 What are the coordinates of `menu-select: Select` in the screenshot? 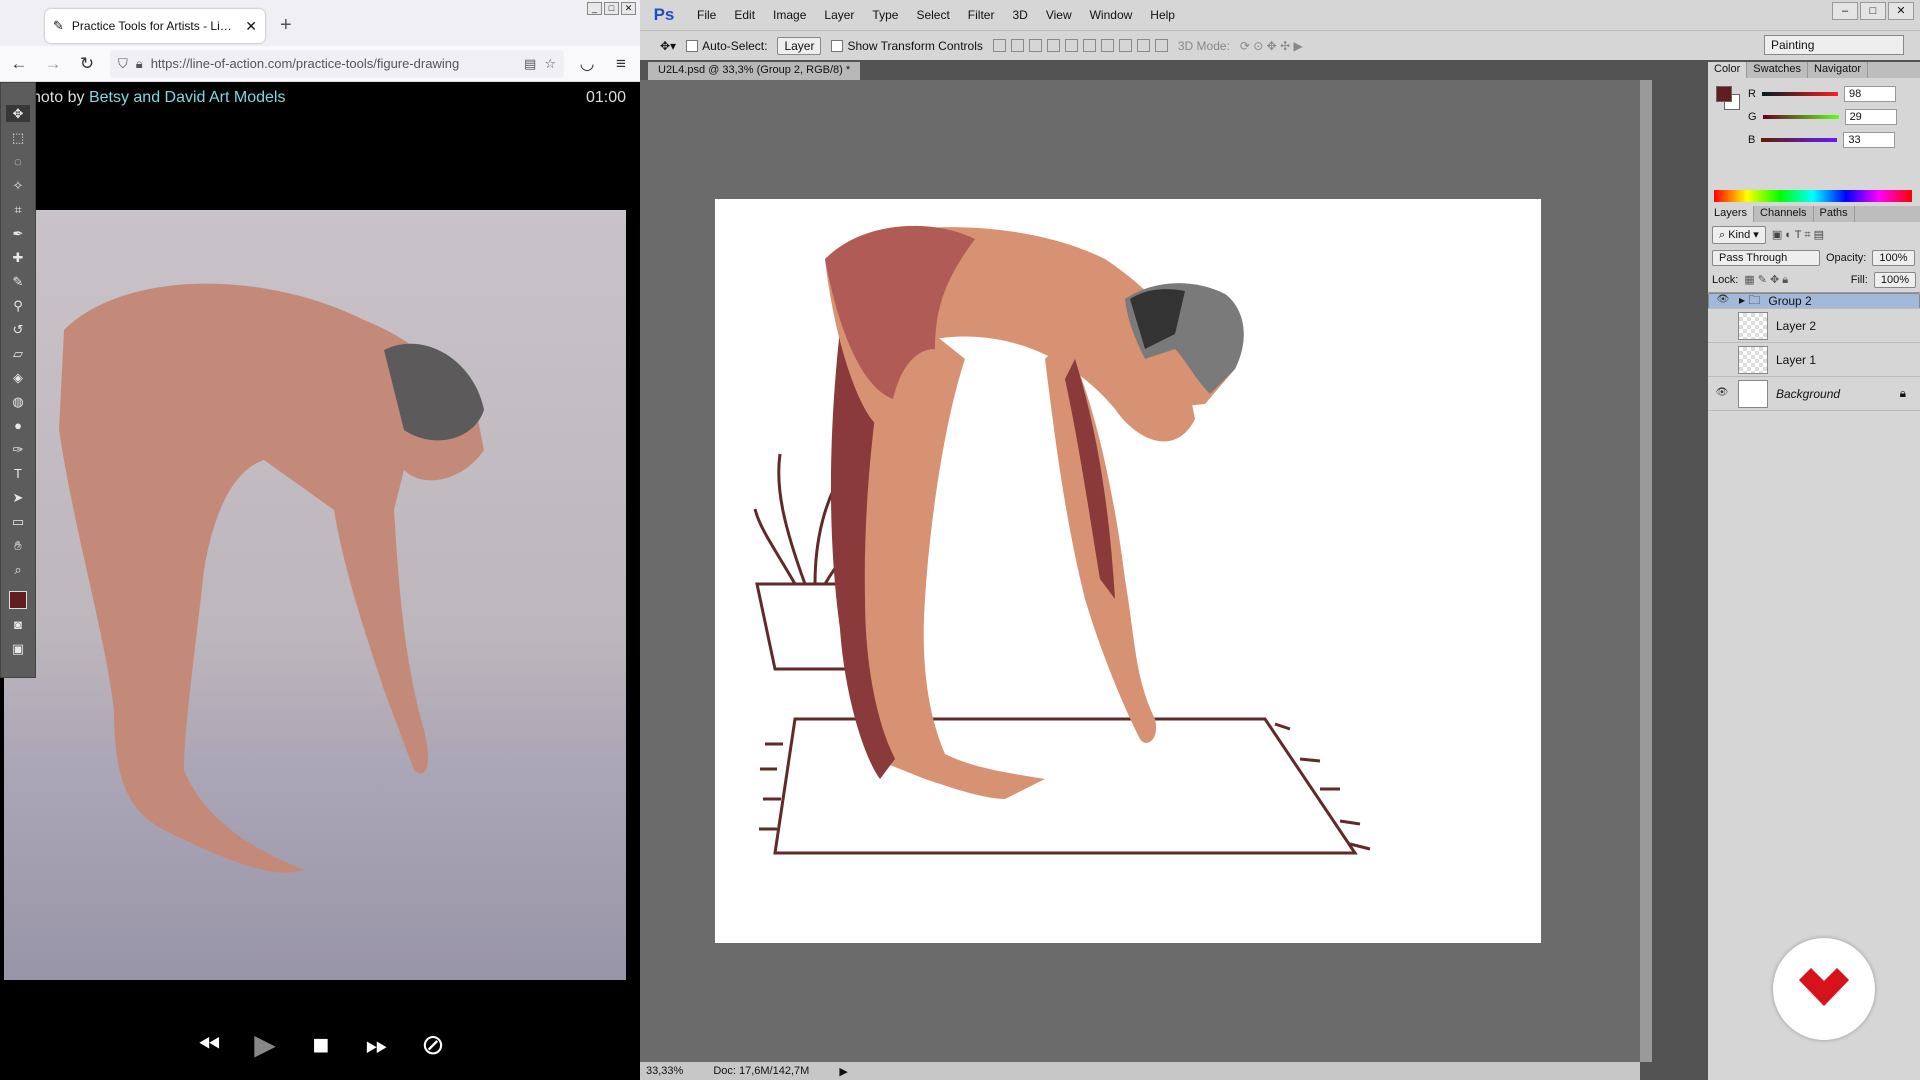 It's located at (932, 15).